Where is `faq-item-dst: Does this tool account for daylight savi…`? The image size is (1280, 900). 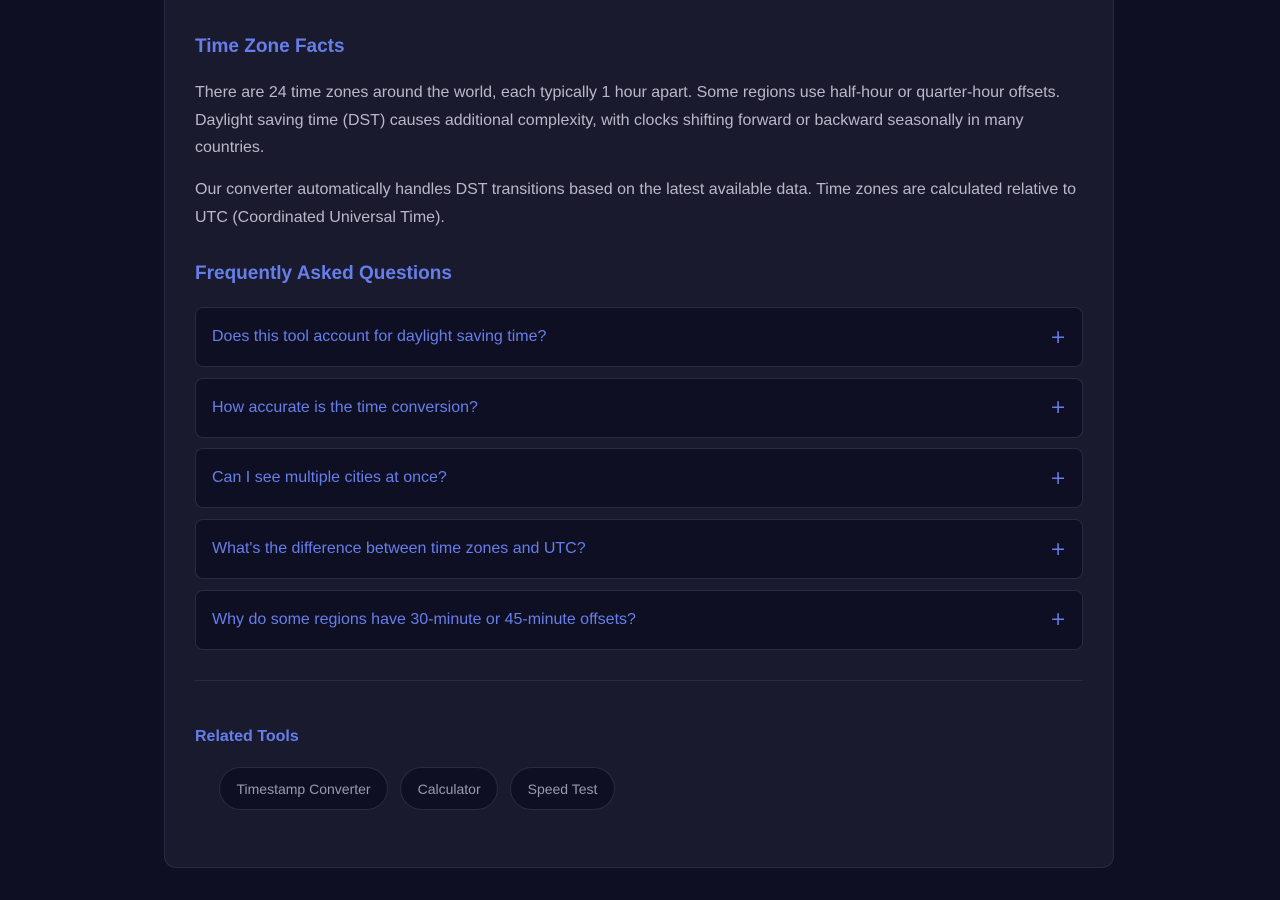
faq-item-dst: Does this tool account for daylight savi… is located at coordinates (639, 337).